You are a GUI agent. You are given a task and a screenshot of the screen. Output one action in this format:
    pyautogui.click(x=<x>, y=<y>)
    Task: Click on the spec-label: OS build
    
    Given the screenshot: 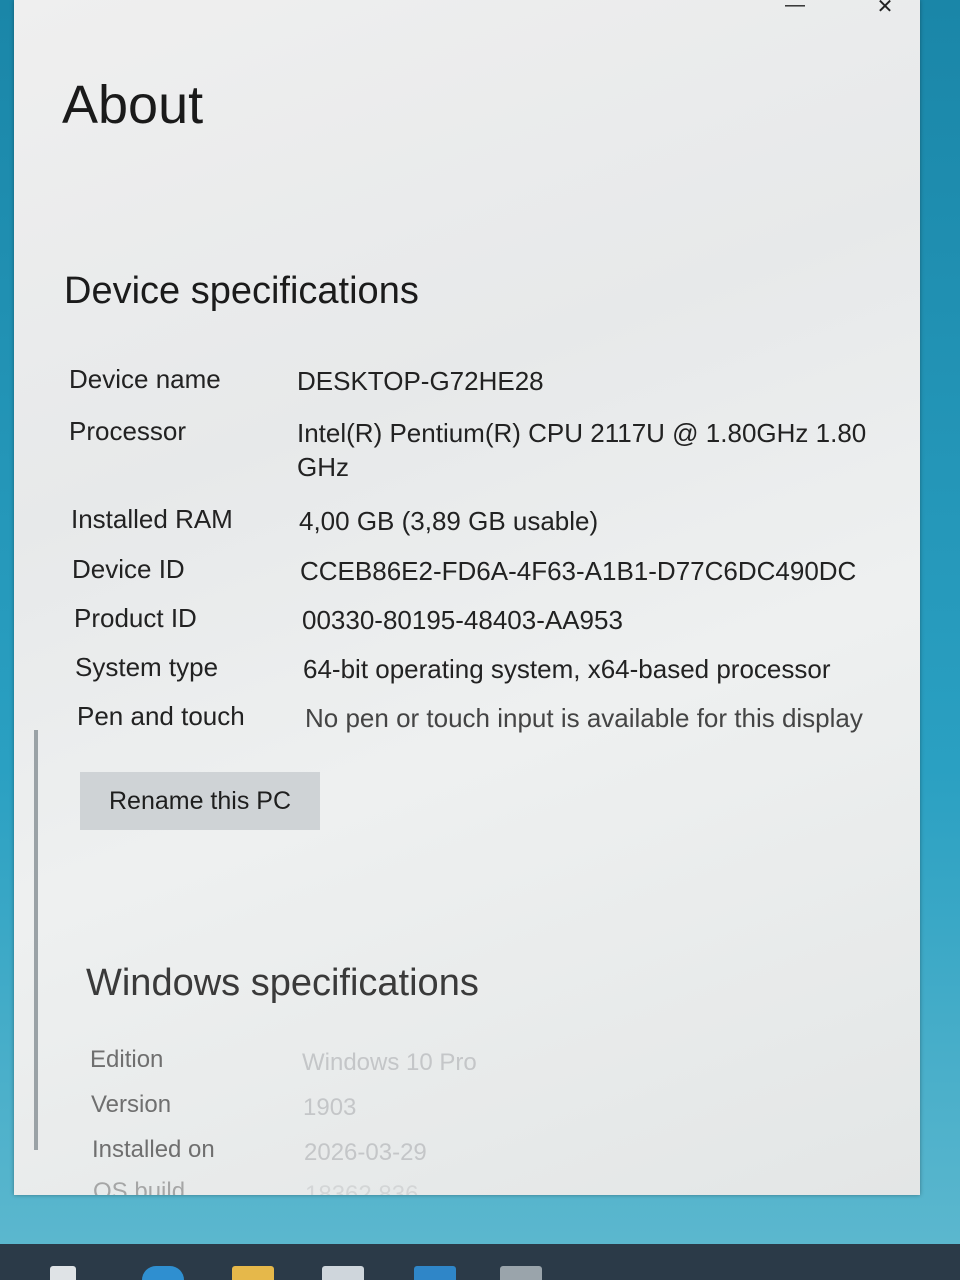 What is the action you would take?
    pyautogui.click(x=139, y=1186)
    